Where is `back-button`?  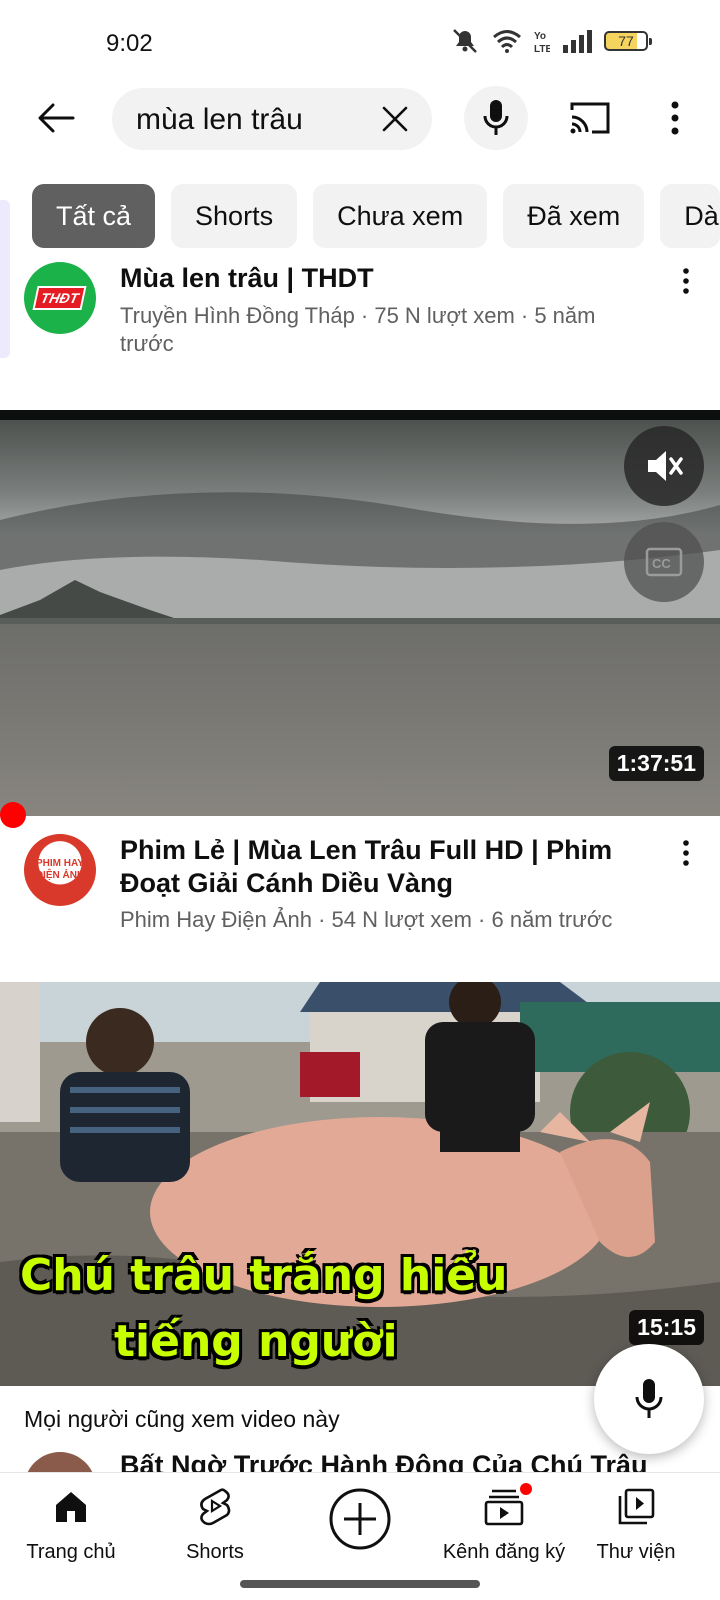
back-button is located at coordinates (56, 118).